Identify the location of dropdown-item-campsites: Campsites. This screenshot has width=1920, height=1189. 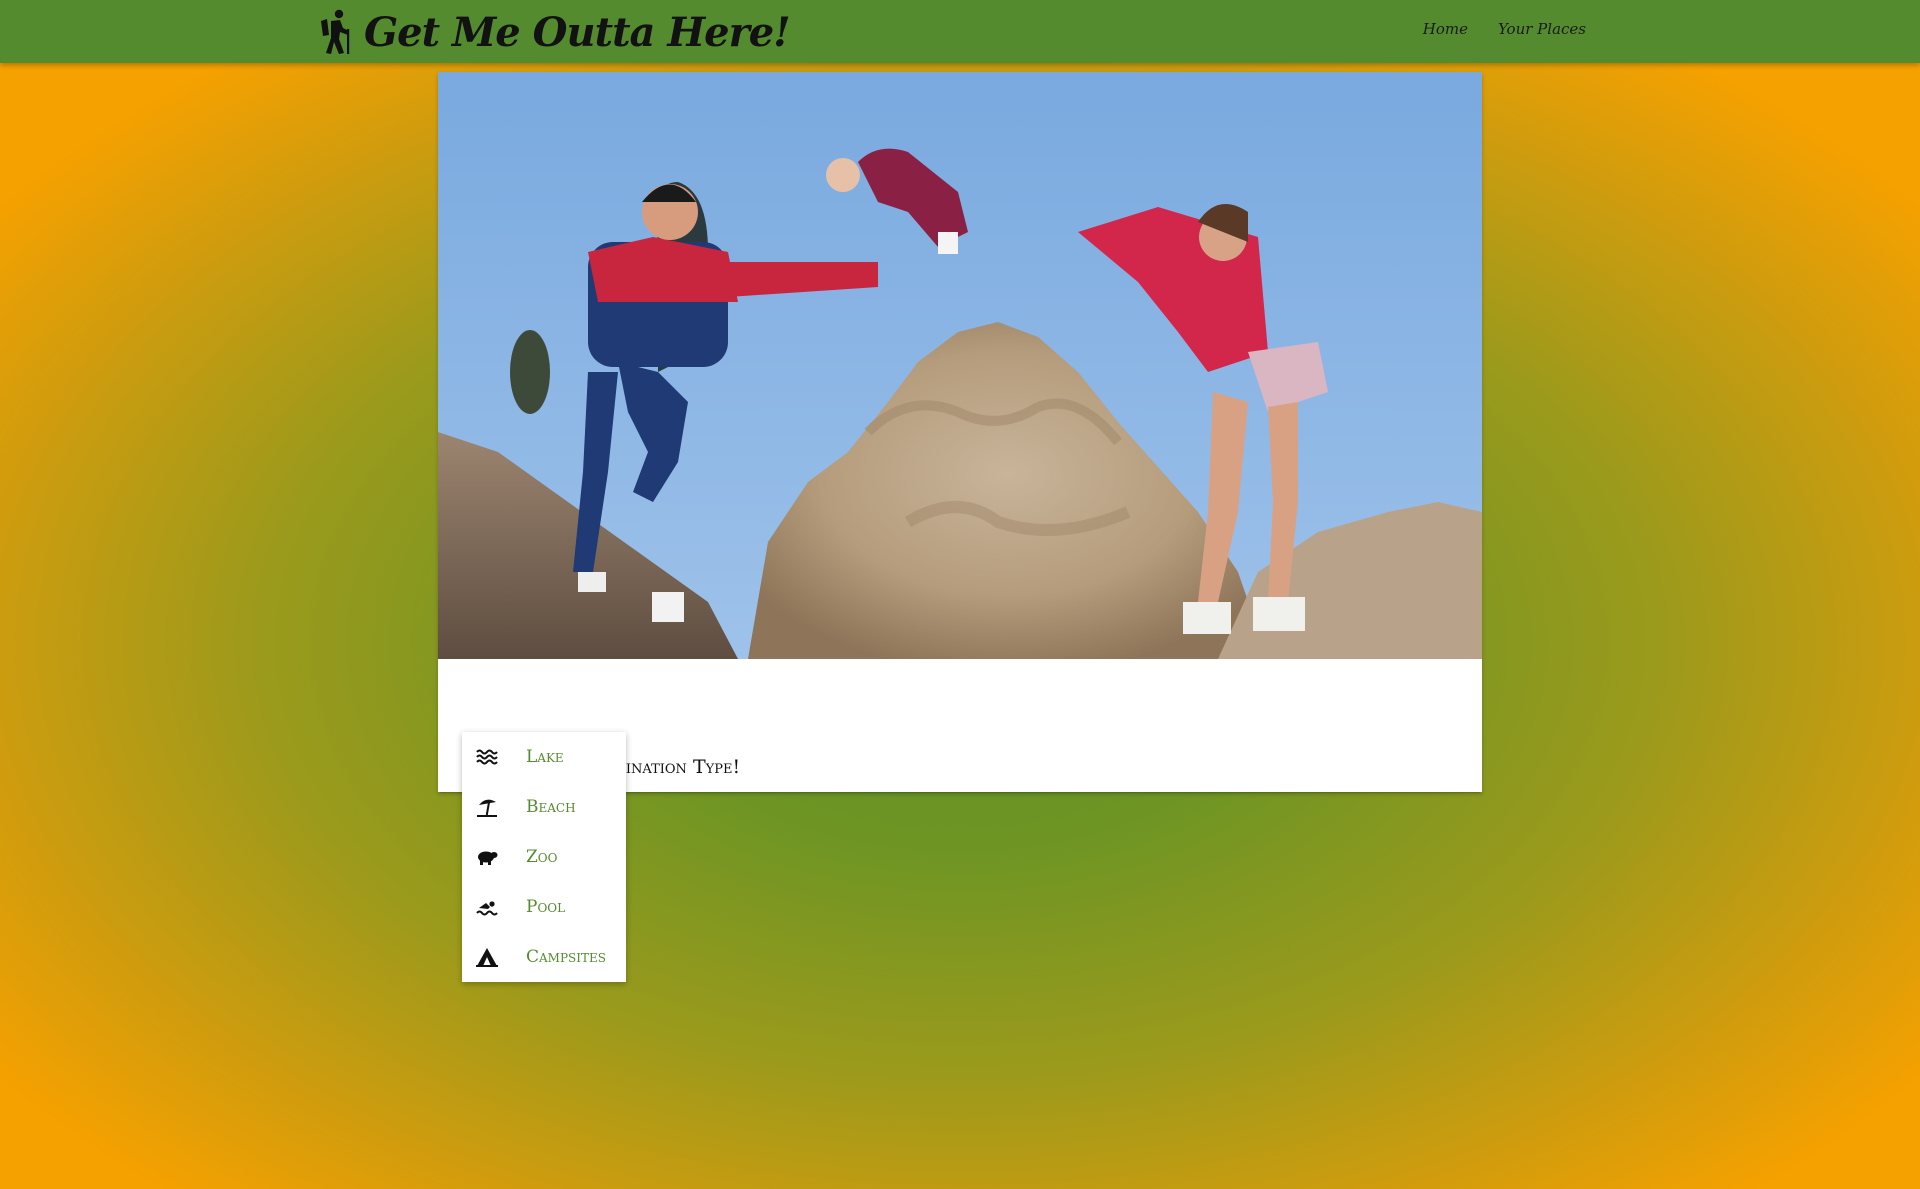
(544, 957).